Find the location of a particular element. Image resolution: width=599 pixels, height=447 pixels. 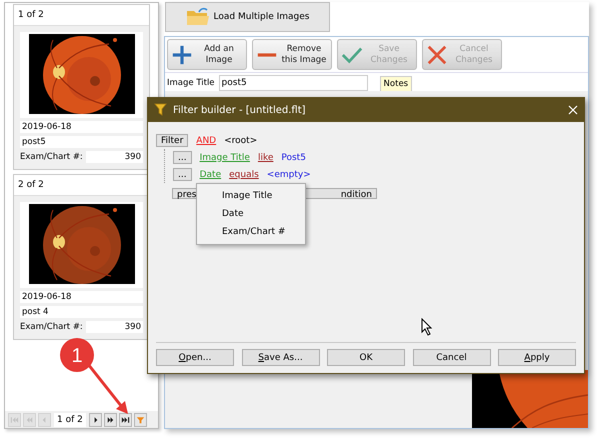

title-field: post 4 is located at coordinates (81, 312).